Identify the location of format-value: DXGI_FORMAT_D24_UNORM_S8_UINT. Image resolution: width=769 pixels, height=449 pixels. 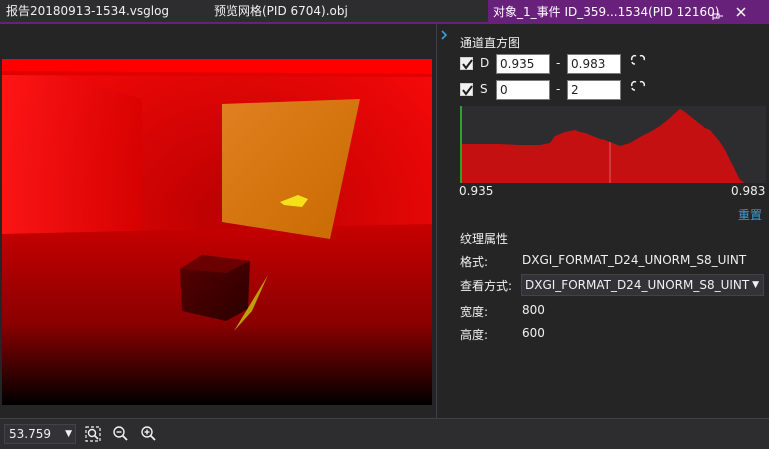
(634, 260).